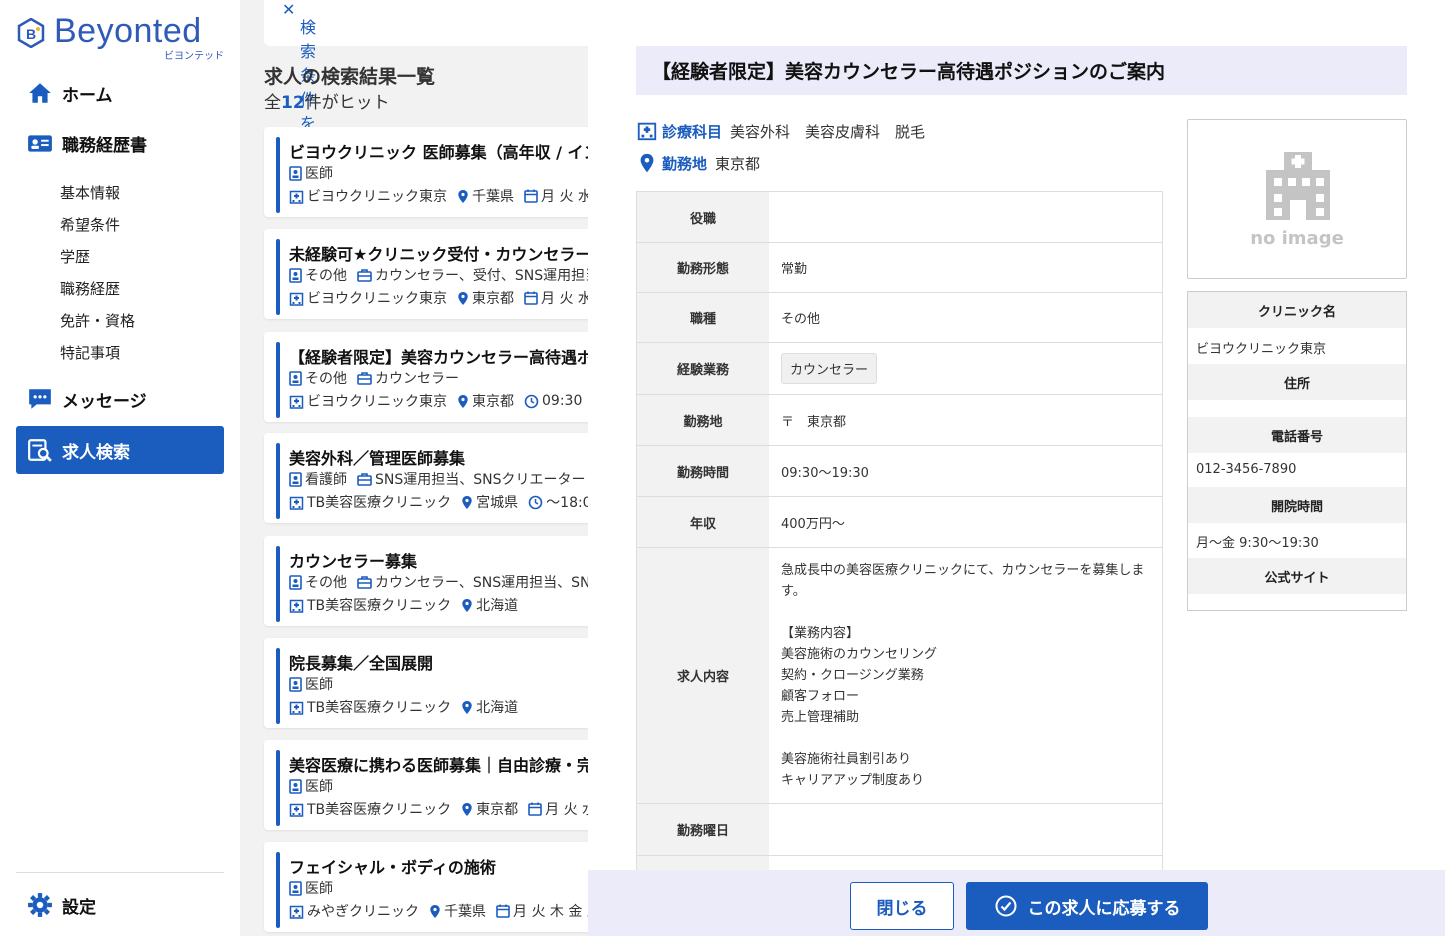 This screenshot has height=936, width=1445. Describe the element at coordinates (703, 863) in the screenshot. I see `detail-label` at that location.